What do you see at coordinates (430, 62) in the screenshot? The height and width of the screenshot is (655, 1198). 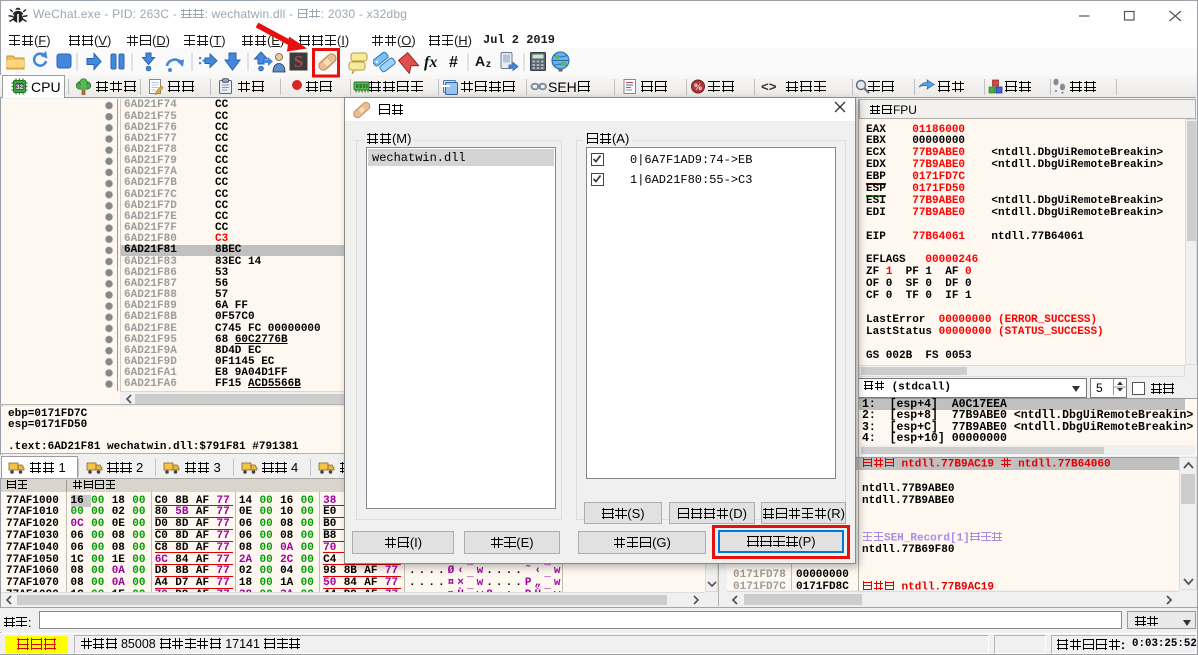 I see `svg-text: fx` at bounding box center [430, 62].